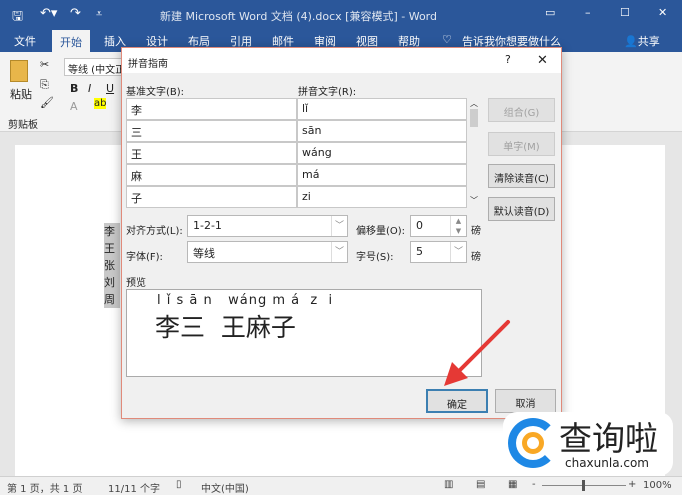 This screenshot has height=495, width=682. What do you see at coordinates (179, 484) in the screenshot?
I see `proofing-icon: ▯` at bounding box center [179, 484].